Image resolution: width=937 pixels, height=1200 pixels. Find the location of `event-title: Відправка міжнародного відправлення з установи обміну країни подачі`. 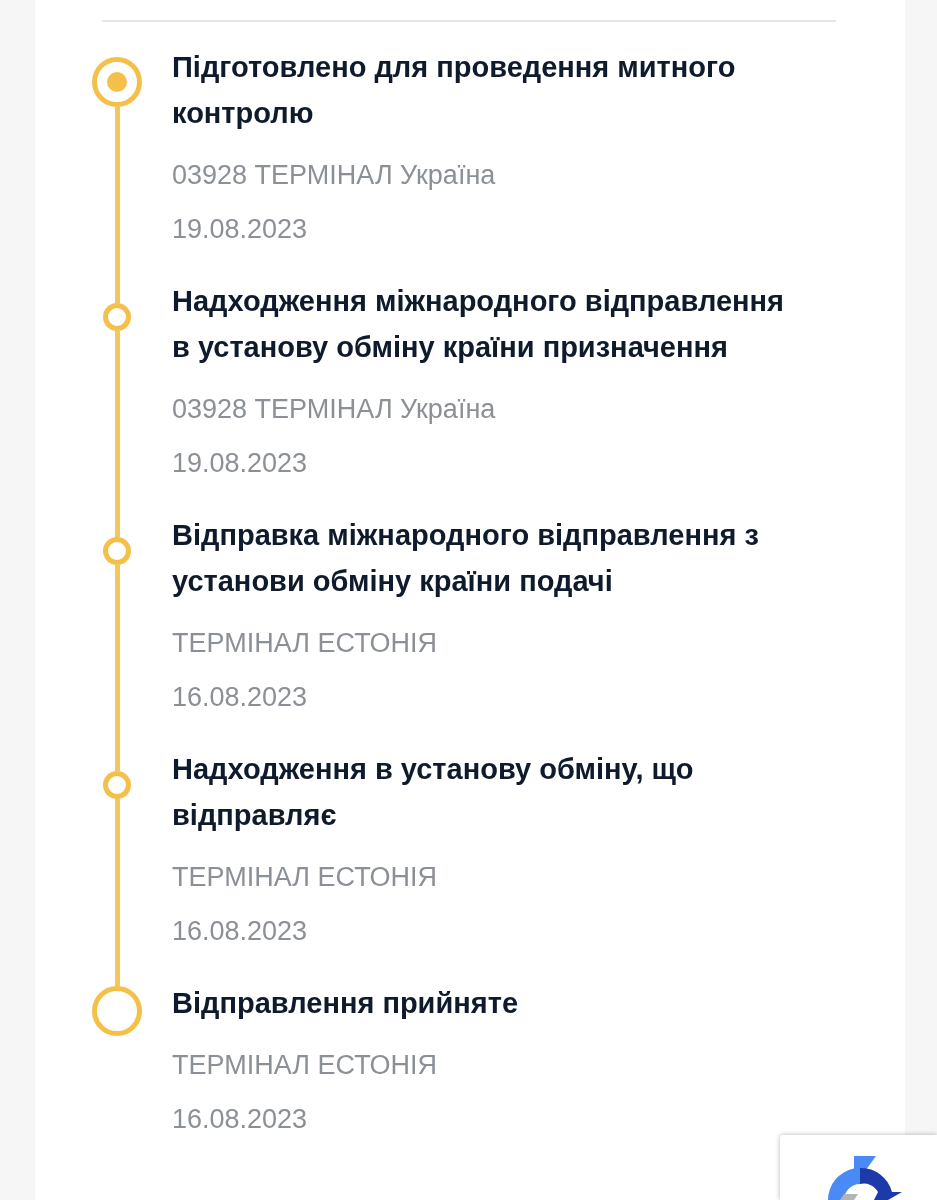

event-title: Відправка міжнародного відправлення з установи обміну країни подачі is located at coordinates (466, 558).